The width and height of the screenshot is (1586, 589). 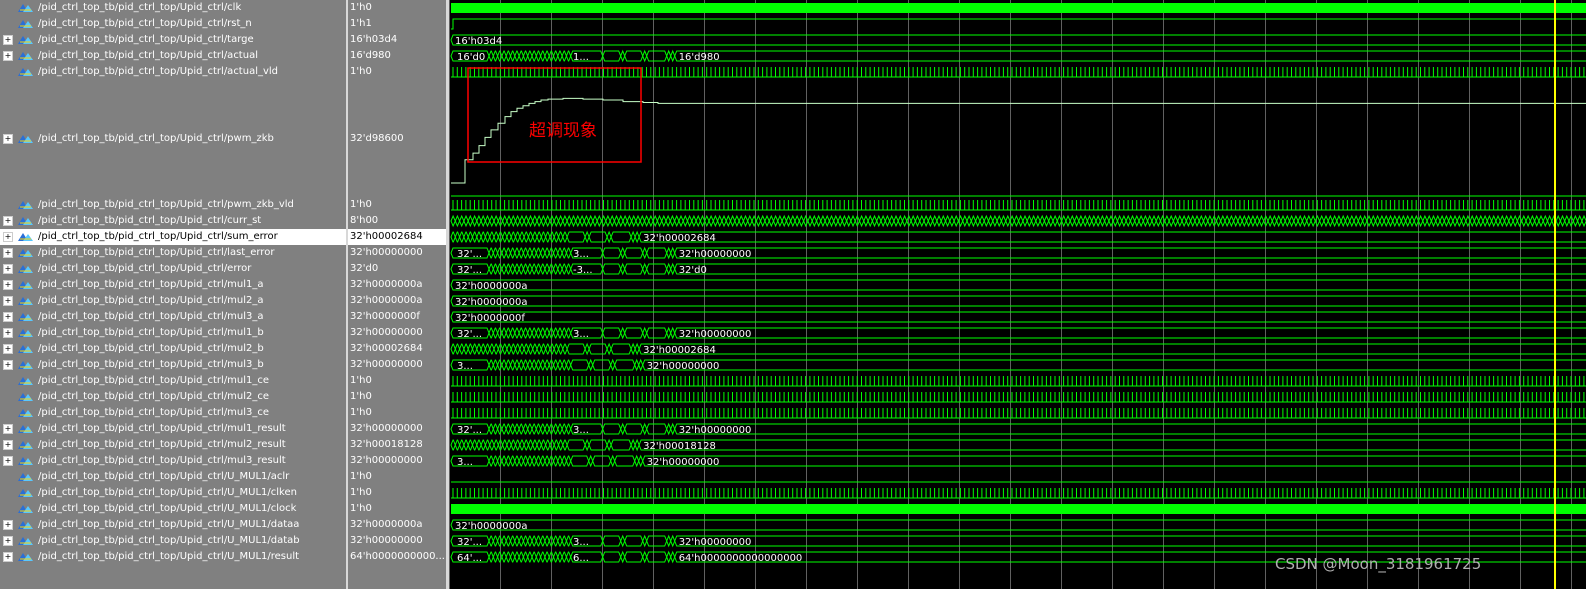 I want to click on bus-value-label: 32'h0000000a, so click(x=491, y=526).